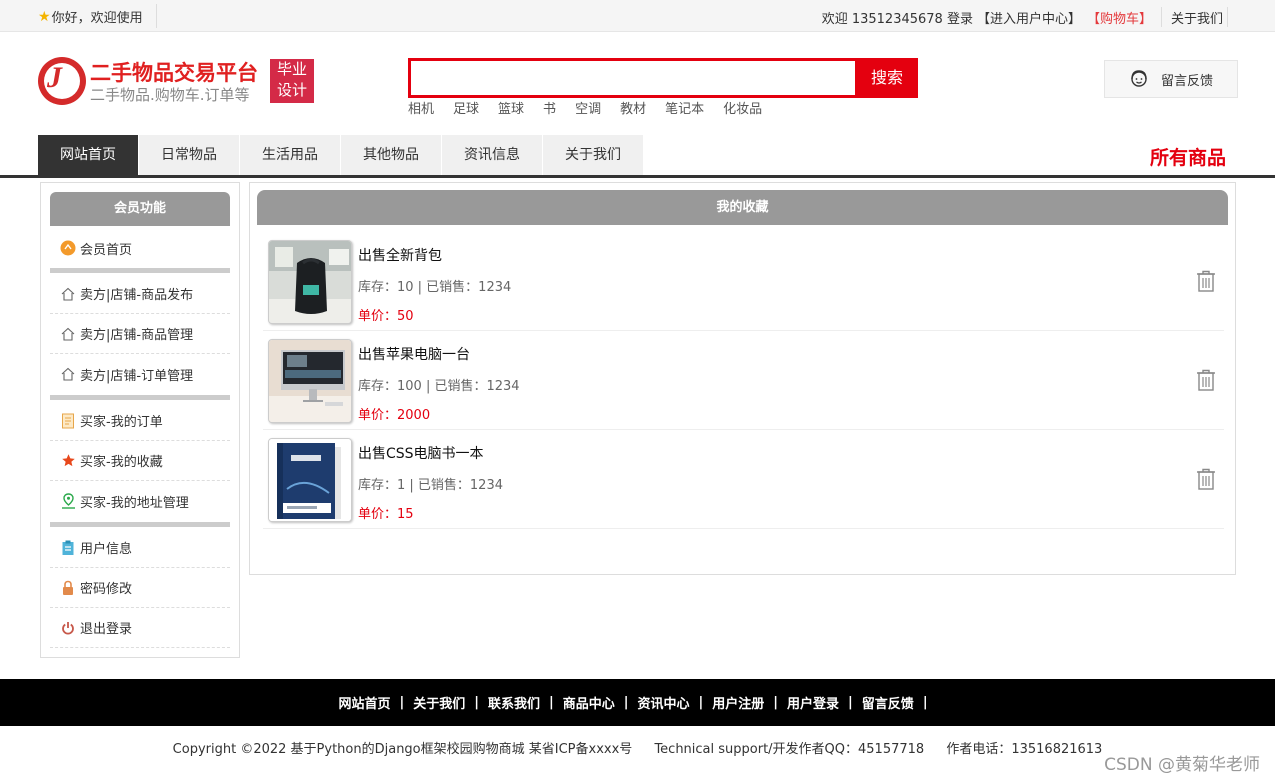  Describe the element at coordinates (68, 501) in the screenshot. I see `location-icon` at that location.